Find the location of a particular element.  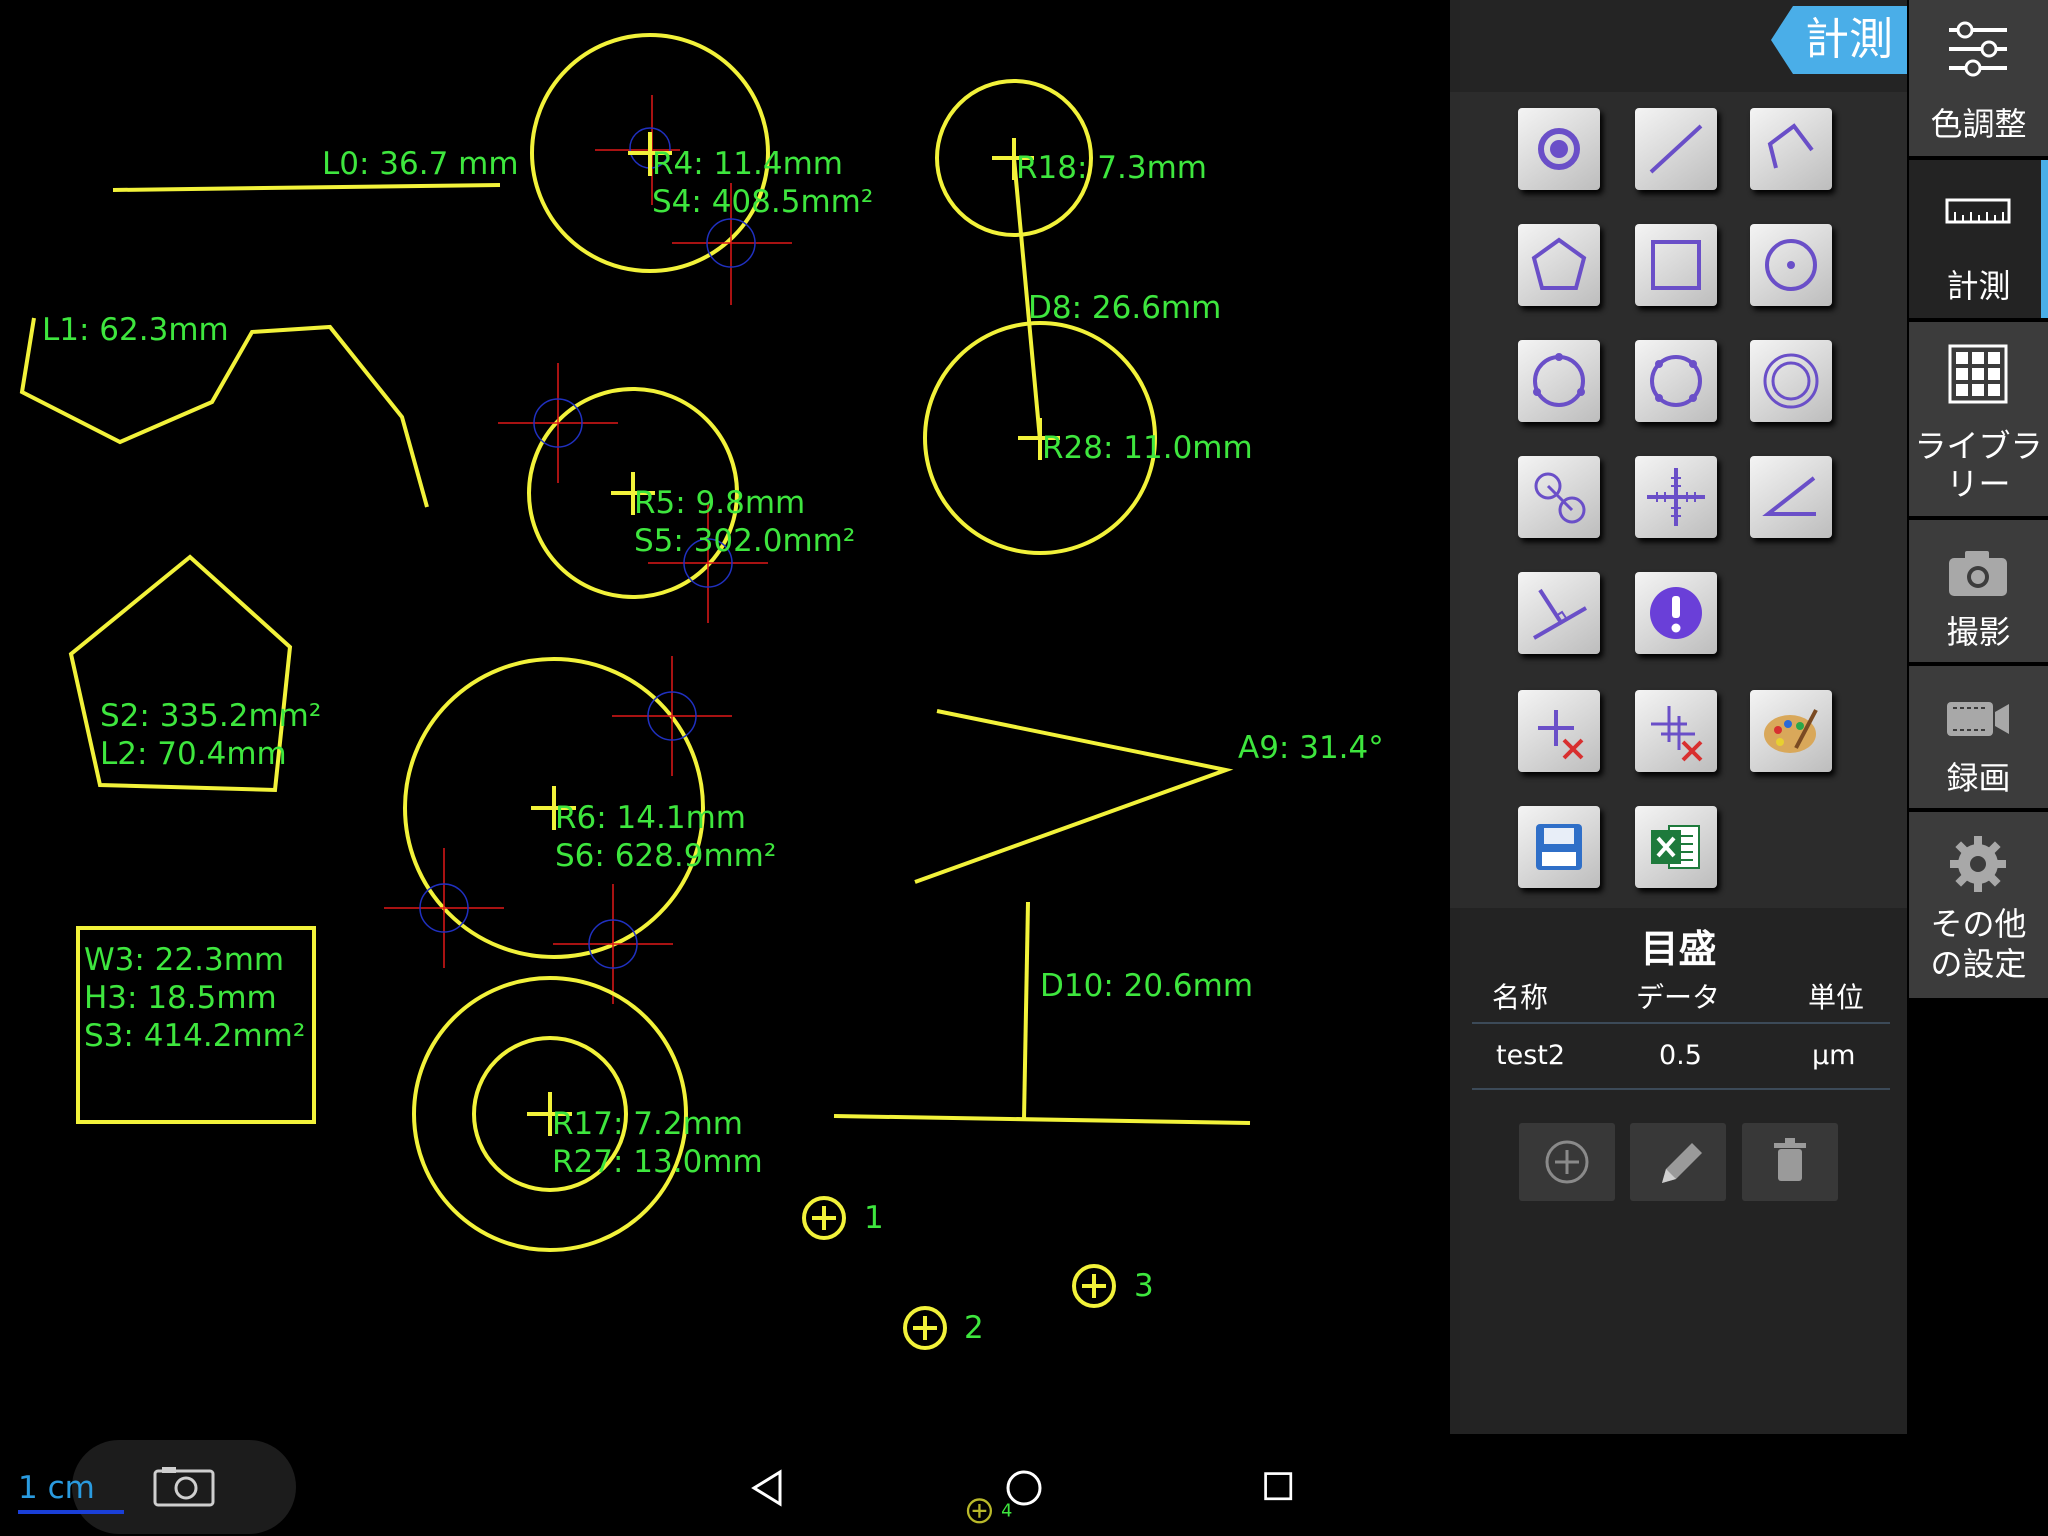

delete-all-icon is located at coordinates (1677, 734).